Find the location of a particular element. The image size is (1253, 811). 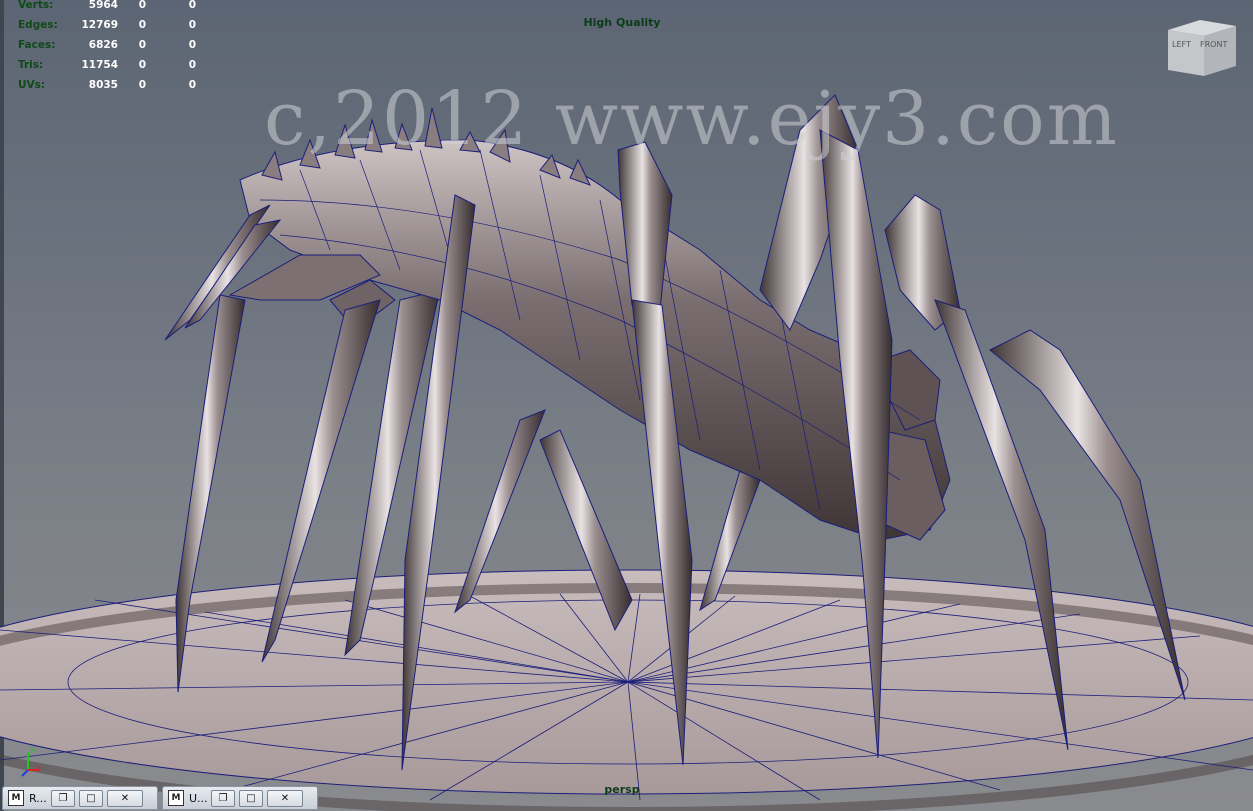

hud-label: Tris: is located at coordinates (31, 65).